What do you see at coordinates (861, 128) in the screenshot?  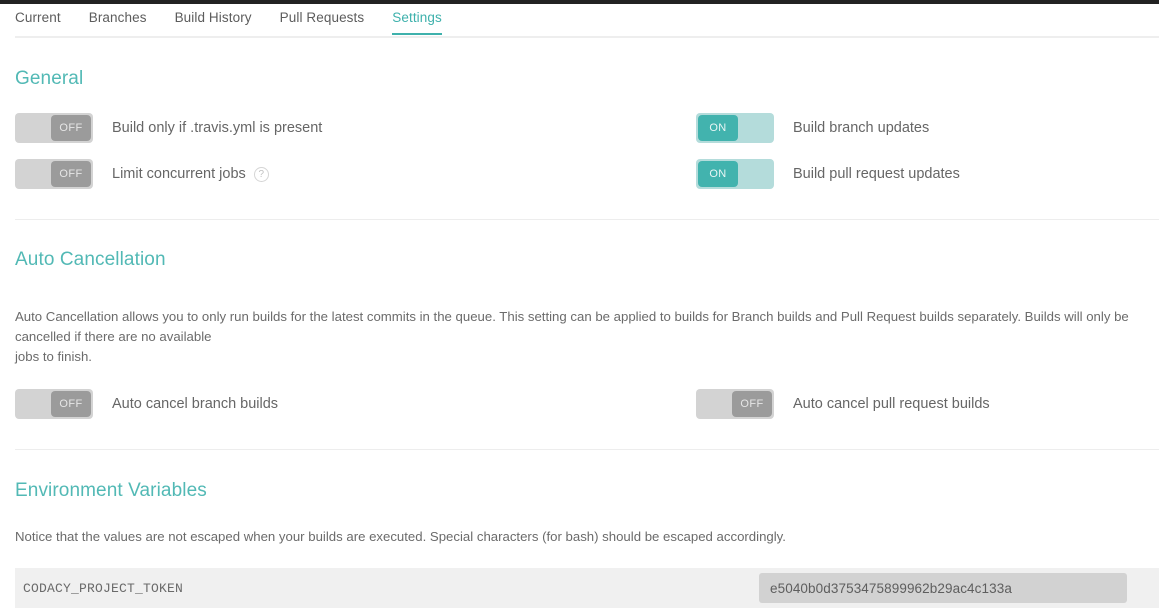 I see `setting-label: Build branch updates` at bounding box center [861, 128].